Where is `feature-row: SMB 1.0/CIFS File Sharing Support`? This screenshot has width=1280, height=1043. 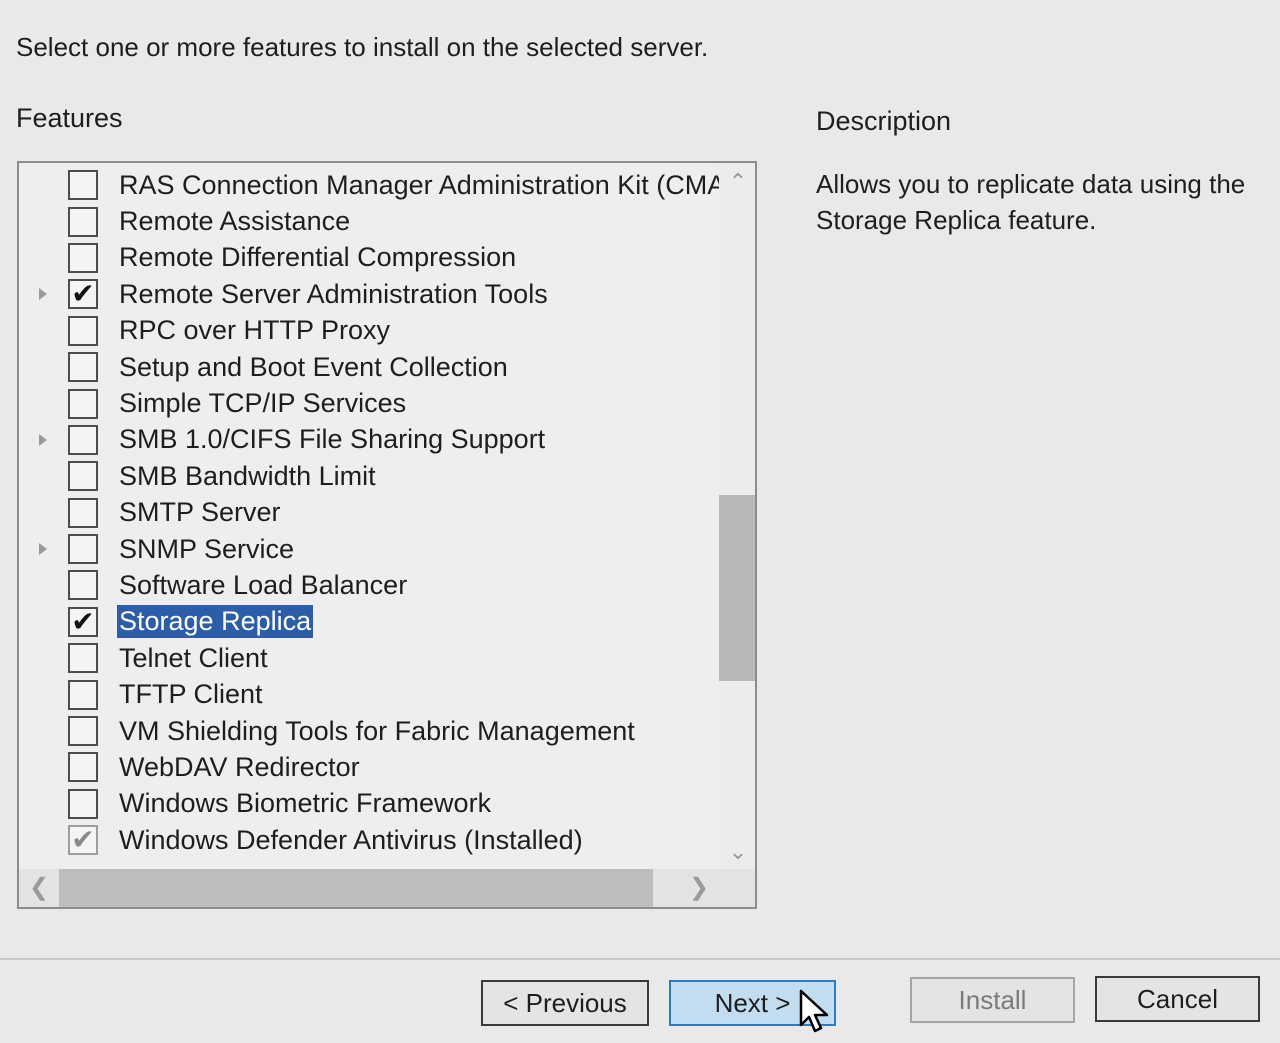
feature-row: SMB 1.0/CIFS File Sharing Support is located at coordinates (369, 440).